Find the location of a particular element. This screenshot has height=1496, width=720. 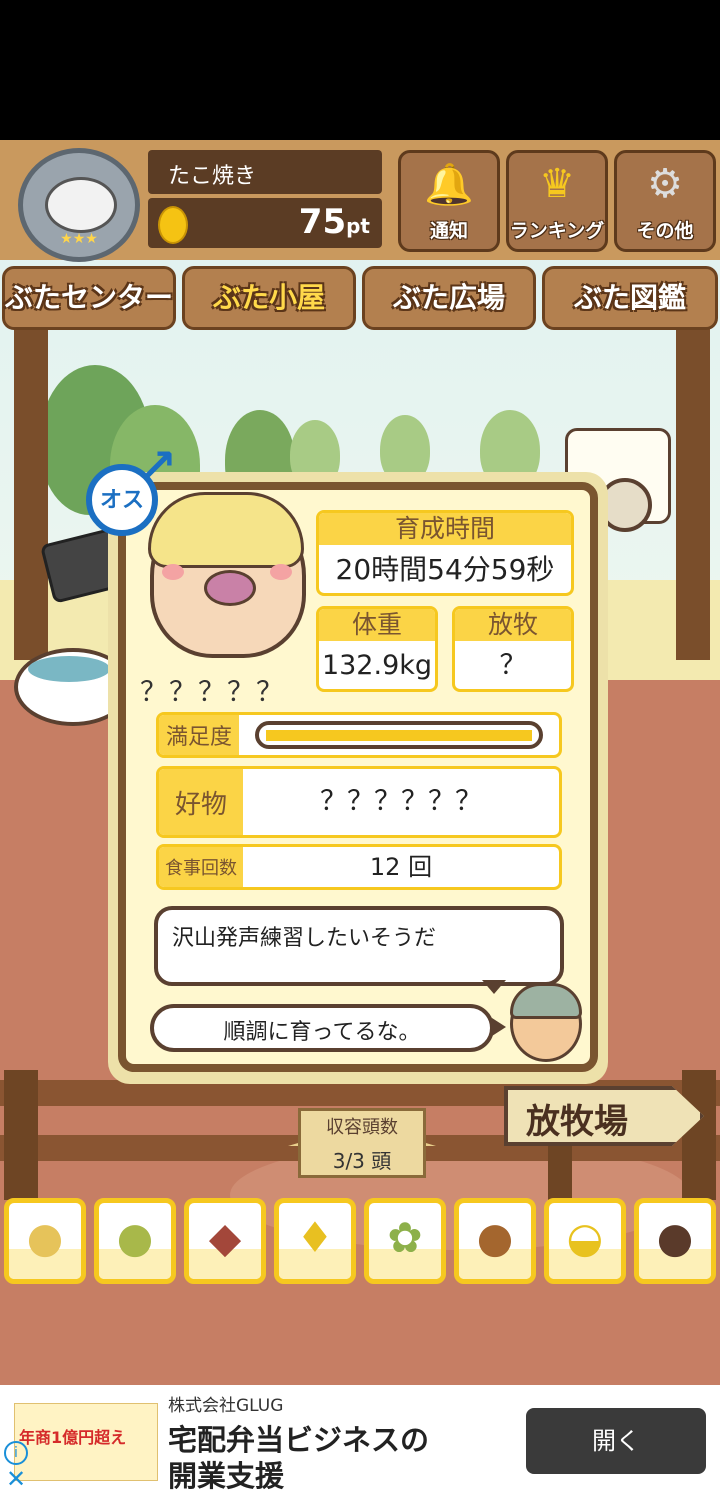

ad-open-button: 開く is located at coordinates (616, 1441).